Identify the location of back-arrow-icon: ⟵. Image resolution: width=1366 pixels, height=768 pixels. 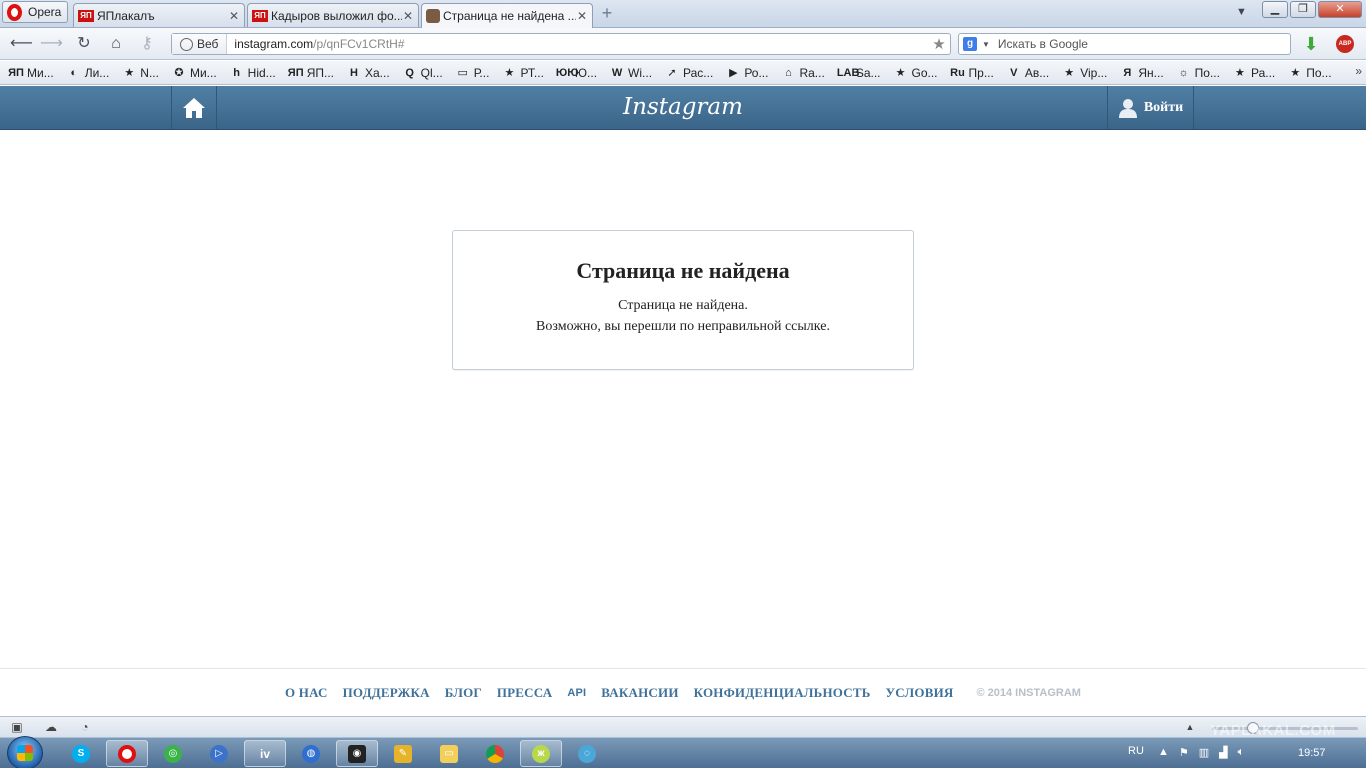
(21, 44).